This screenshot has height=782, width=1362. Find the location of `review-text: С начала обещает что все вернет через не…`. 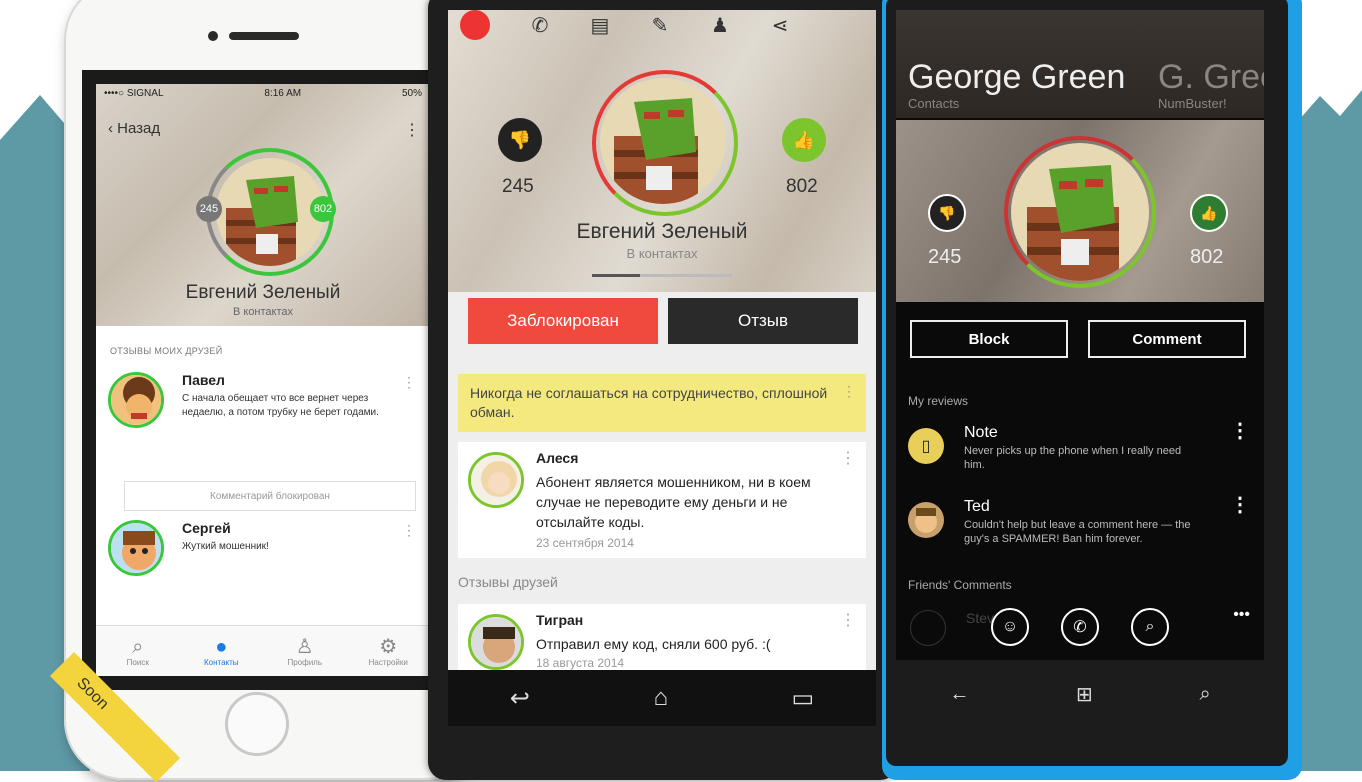

review-text: С начала обещает что все вернет через не… is located at coordinates (280, 405).